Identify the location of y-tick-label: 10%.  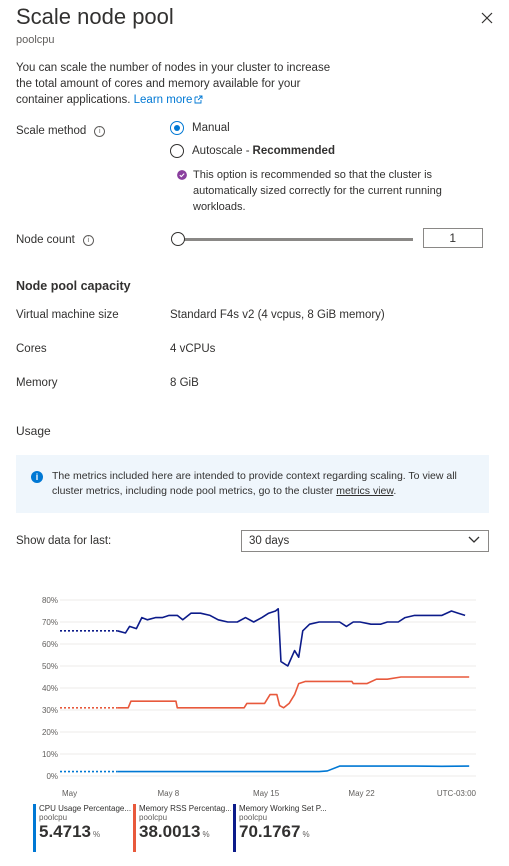
(50, 754).